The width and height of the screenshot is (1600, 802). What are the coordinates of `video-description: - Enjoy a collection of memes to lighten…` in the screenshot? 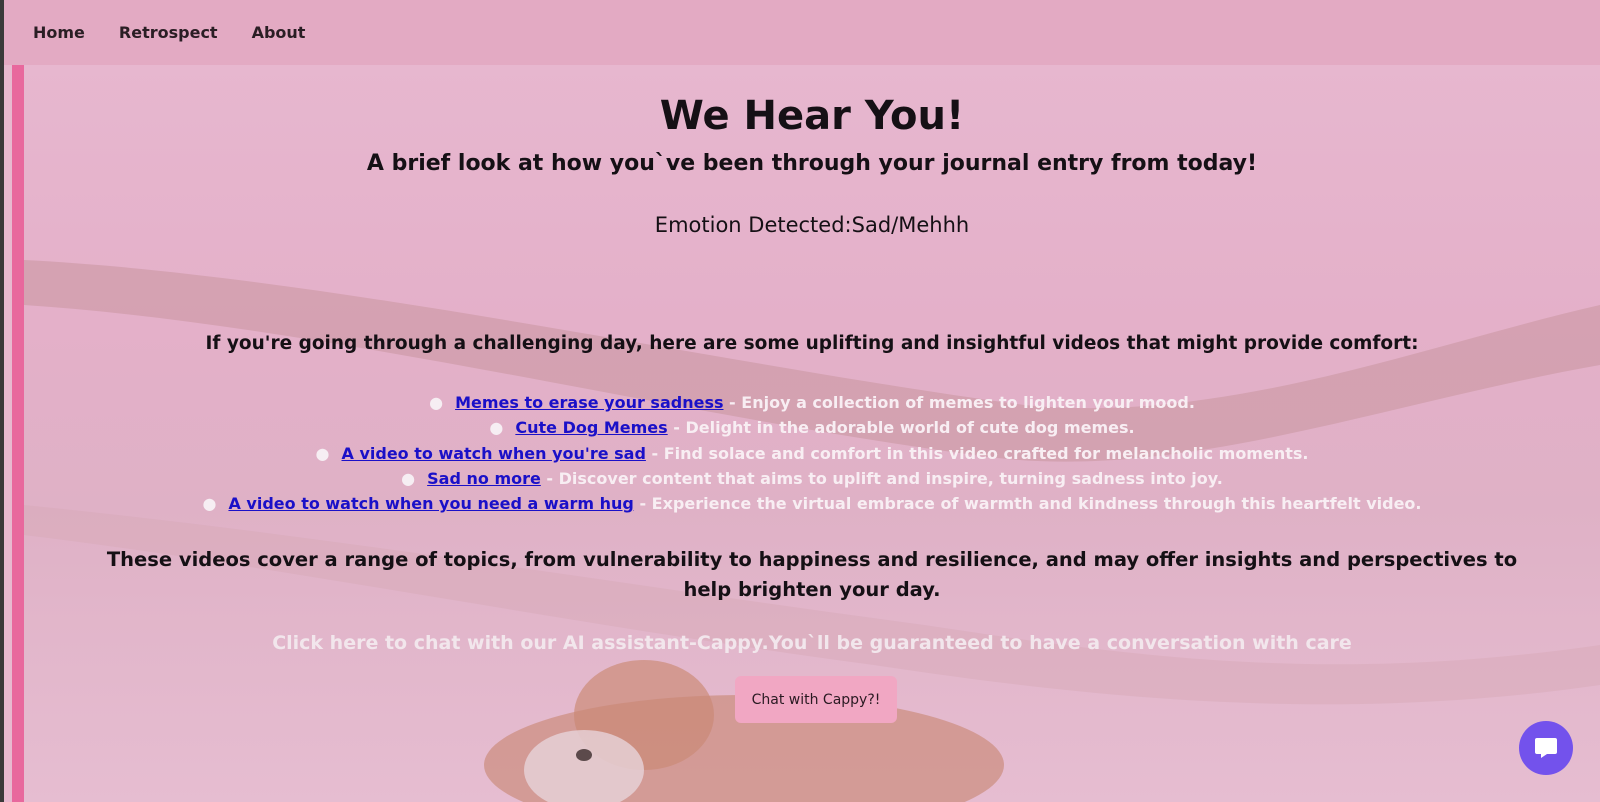 It's located at (959, 402).